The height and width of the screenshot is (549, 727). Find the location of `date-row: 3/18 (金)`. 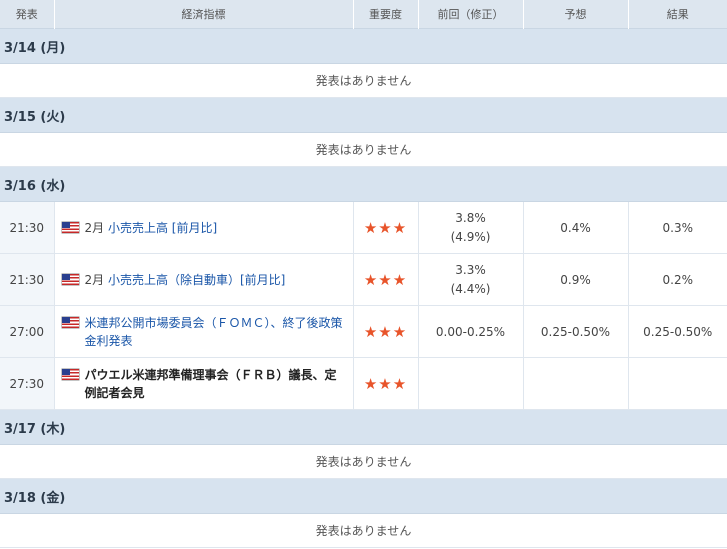

date-row: 3/18 (金) is located at coordinates (363, 496).